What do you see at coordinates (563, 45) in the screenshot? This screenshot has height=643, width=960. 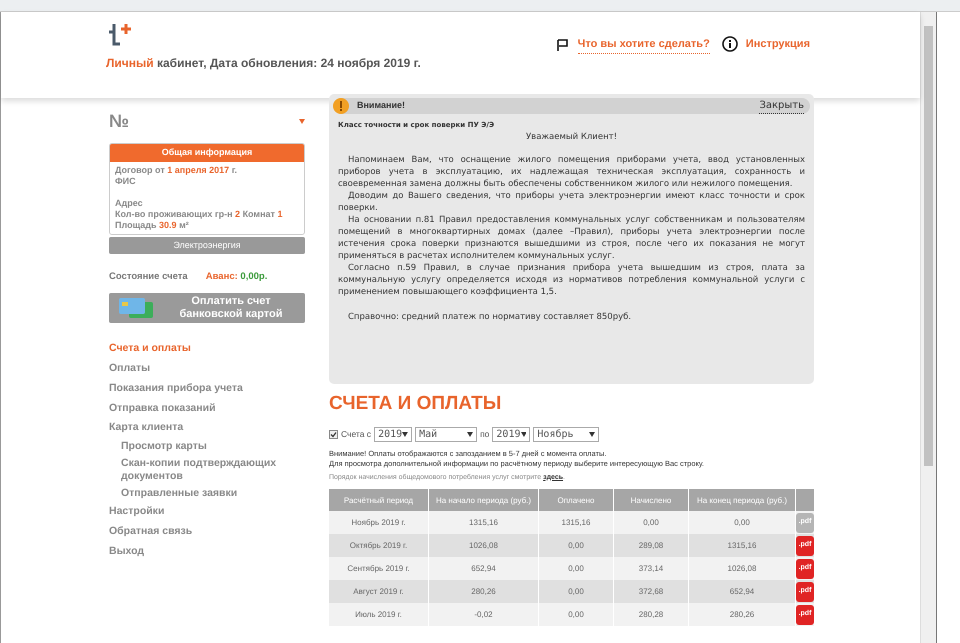 I see `flag-icon` at bounding box center [563, 45].